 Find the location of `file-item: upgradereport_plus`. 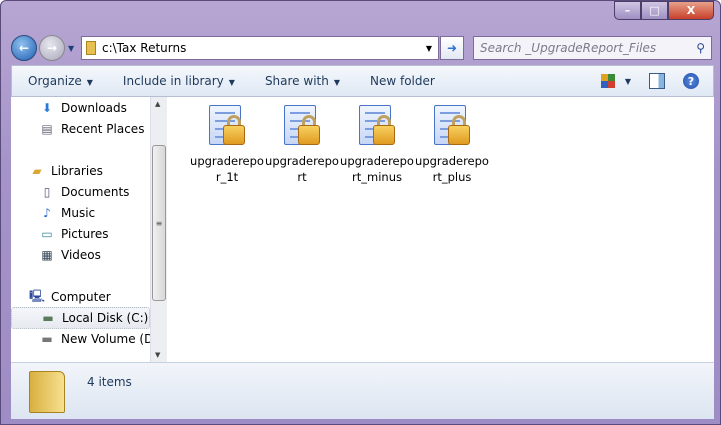

file-item: upgradereport_plus is located at coordinates (452, 145).